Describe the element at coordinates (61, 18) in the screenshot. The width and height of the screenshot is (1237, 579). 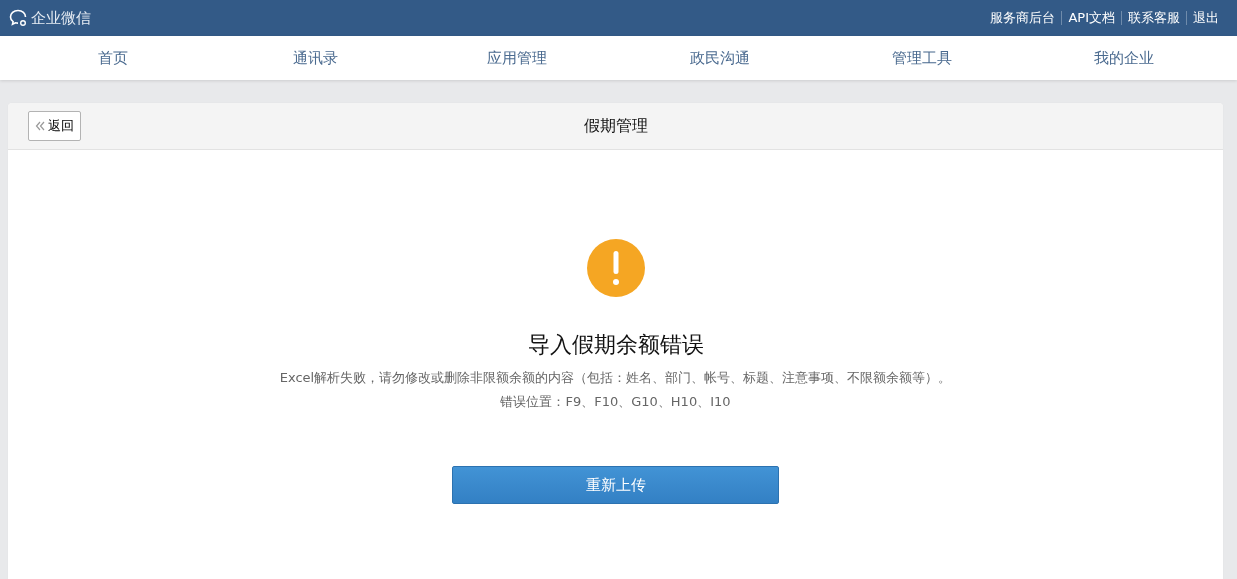
I see `logo-text: 企业微信` at that location.